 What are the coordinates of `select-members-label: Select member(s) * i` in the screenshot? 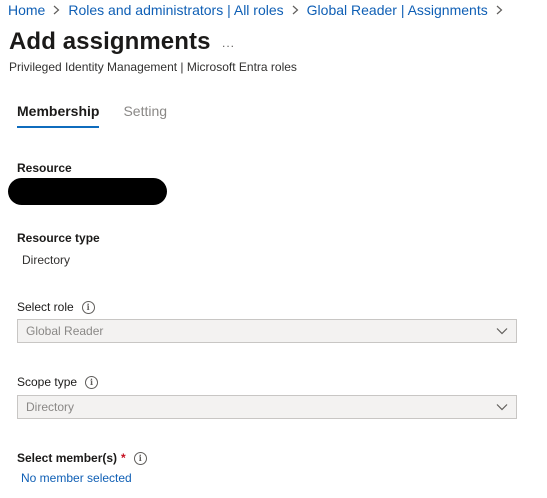 It's located at (82, 458).